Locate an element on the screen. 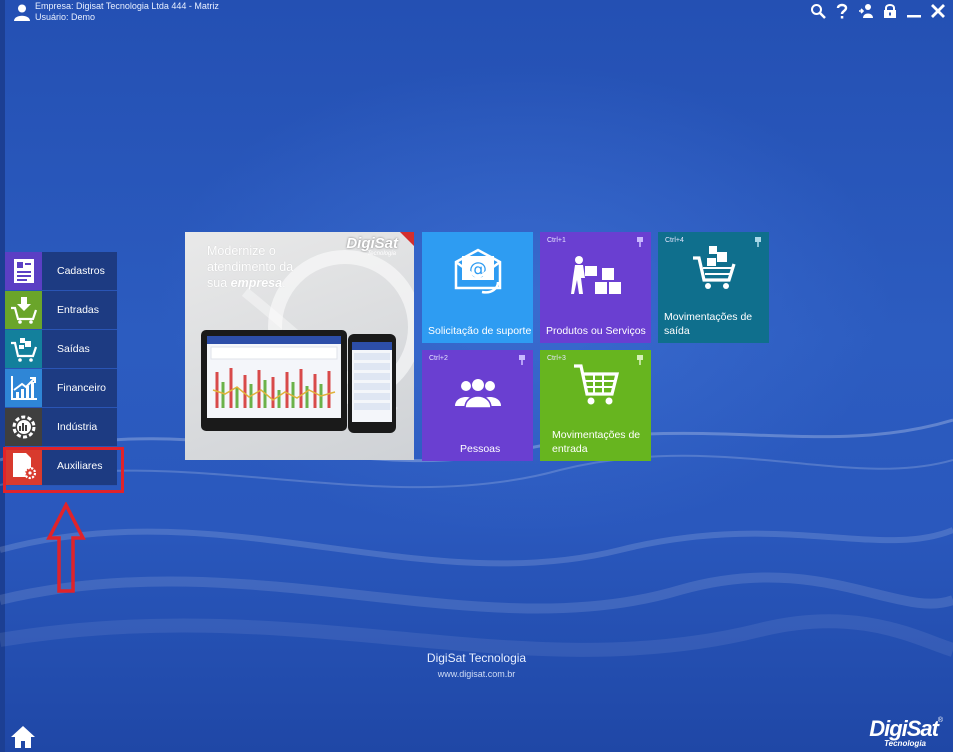  shortcut-label: Ctrl+4 is located at coordinates (674, 240).